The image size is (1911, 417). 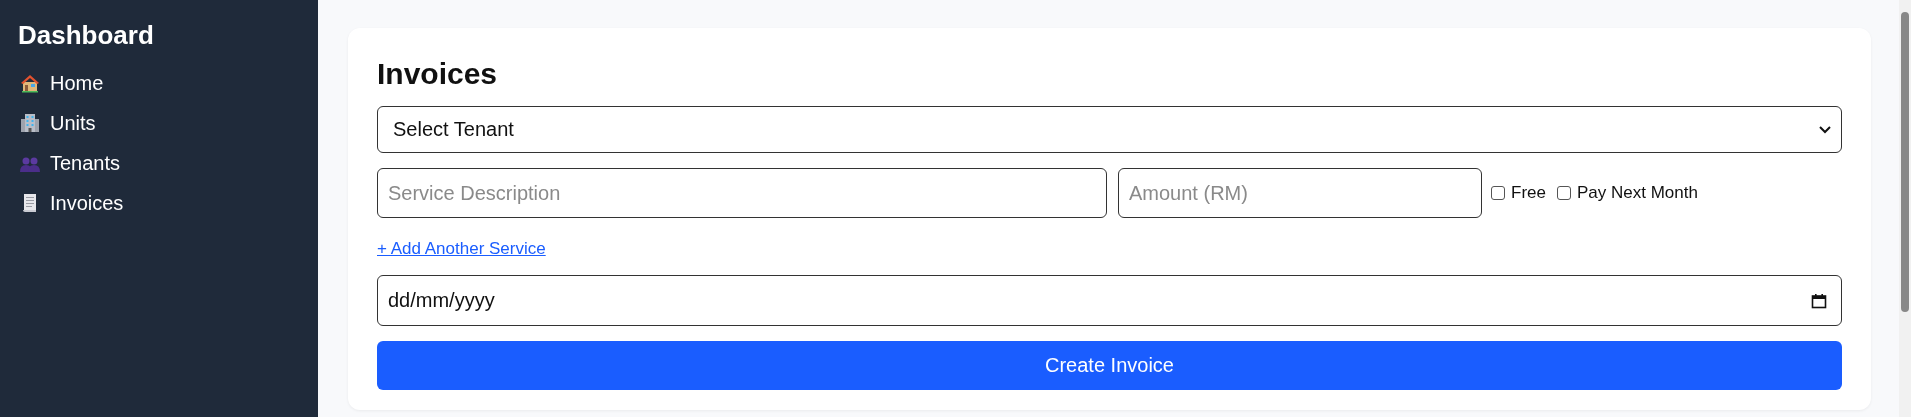 What do you see at coordinates (30, 123) in the screenshot?
I see `office-building-icon` at bounding box center [30, 123].